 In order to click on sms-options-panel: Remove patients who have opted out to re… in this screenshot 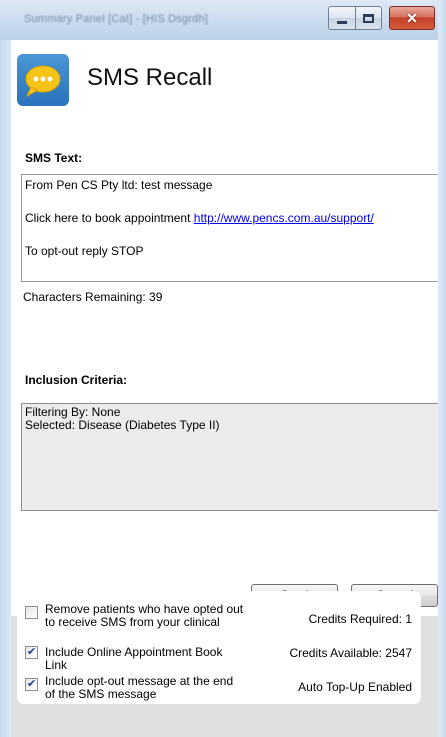, I will do `click(219, 647)`.